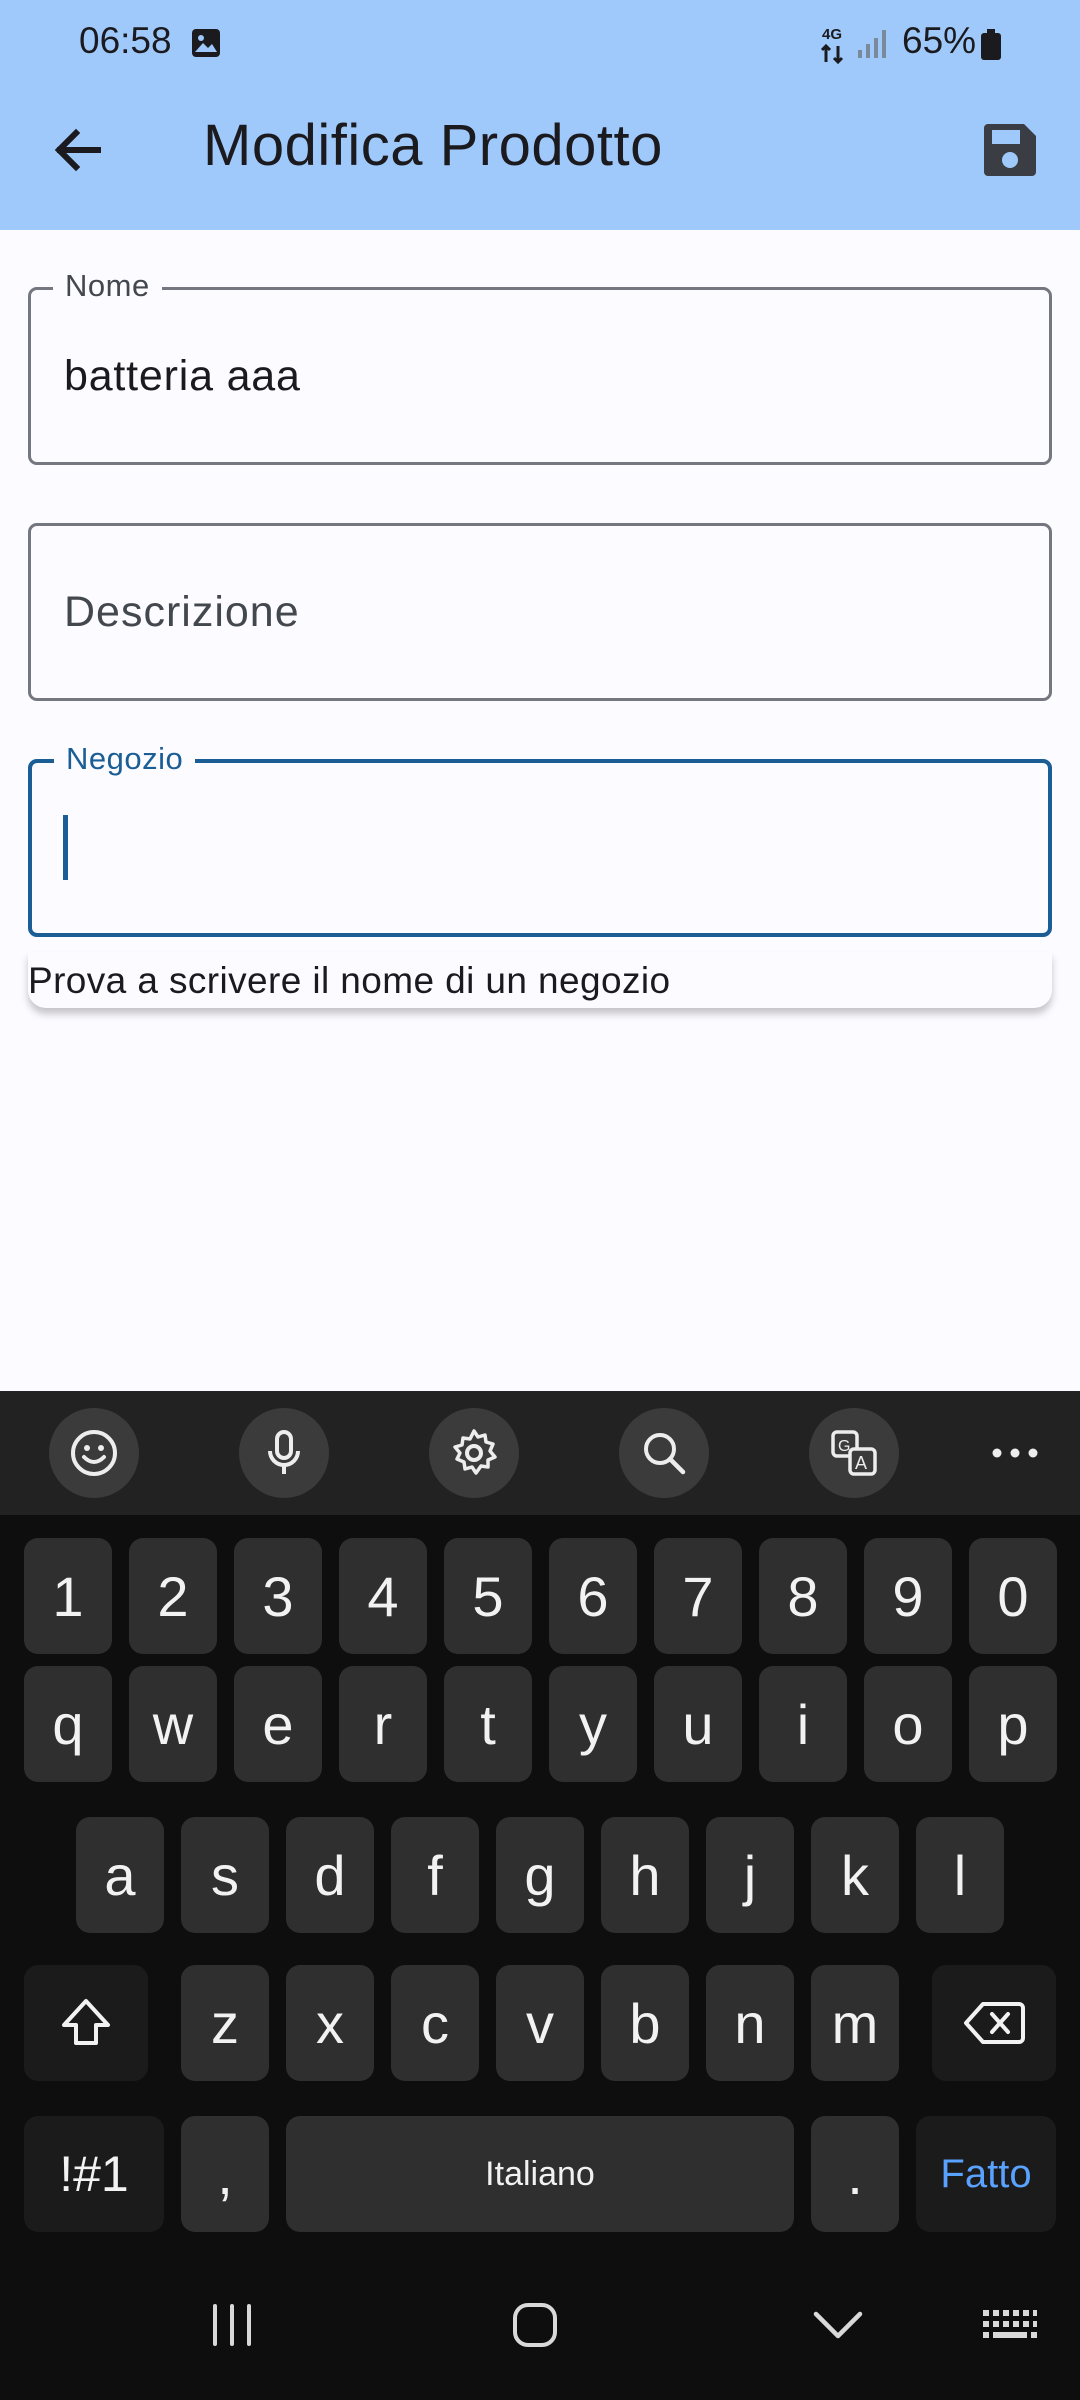  Describe the element at coordinates (125, 40) in the screenshot. I see `status-time: 06:58` at that location.